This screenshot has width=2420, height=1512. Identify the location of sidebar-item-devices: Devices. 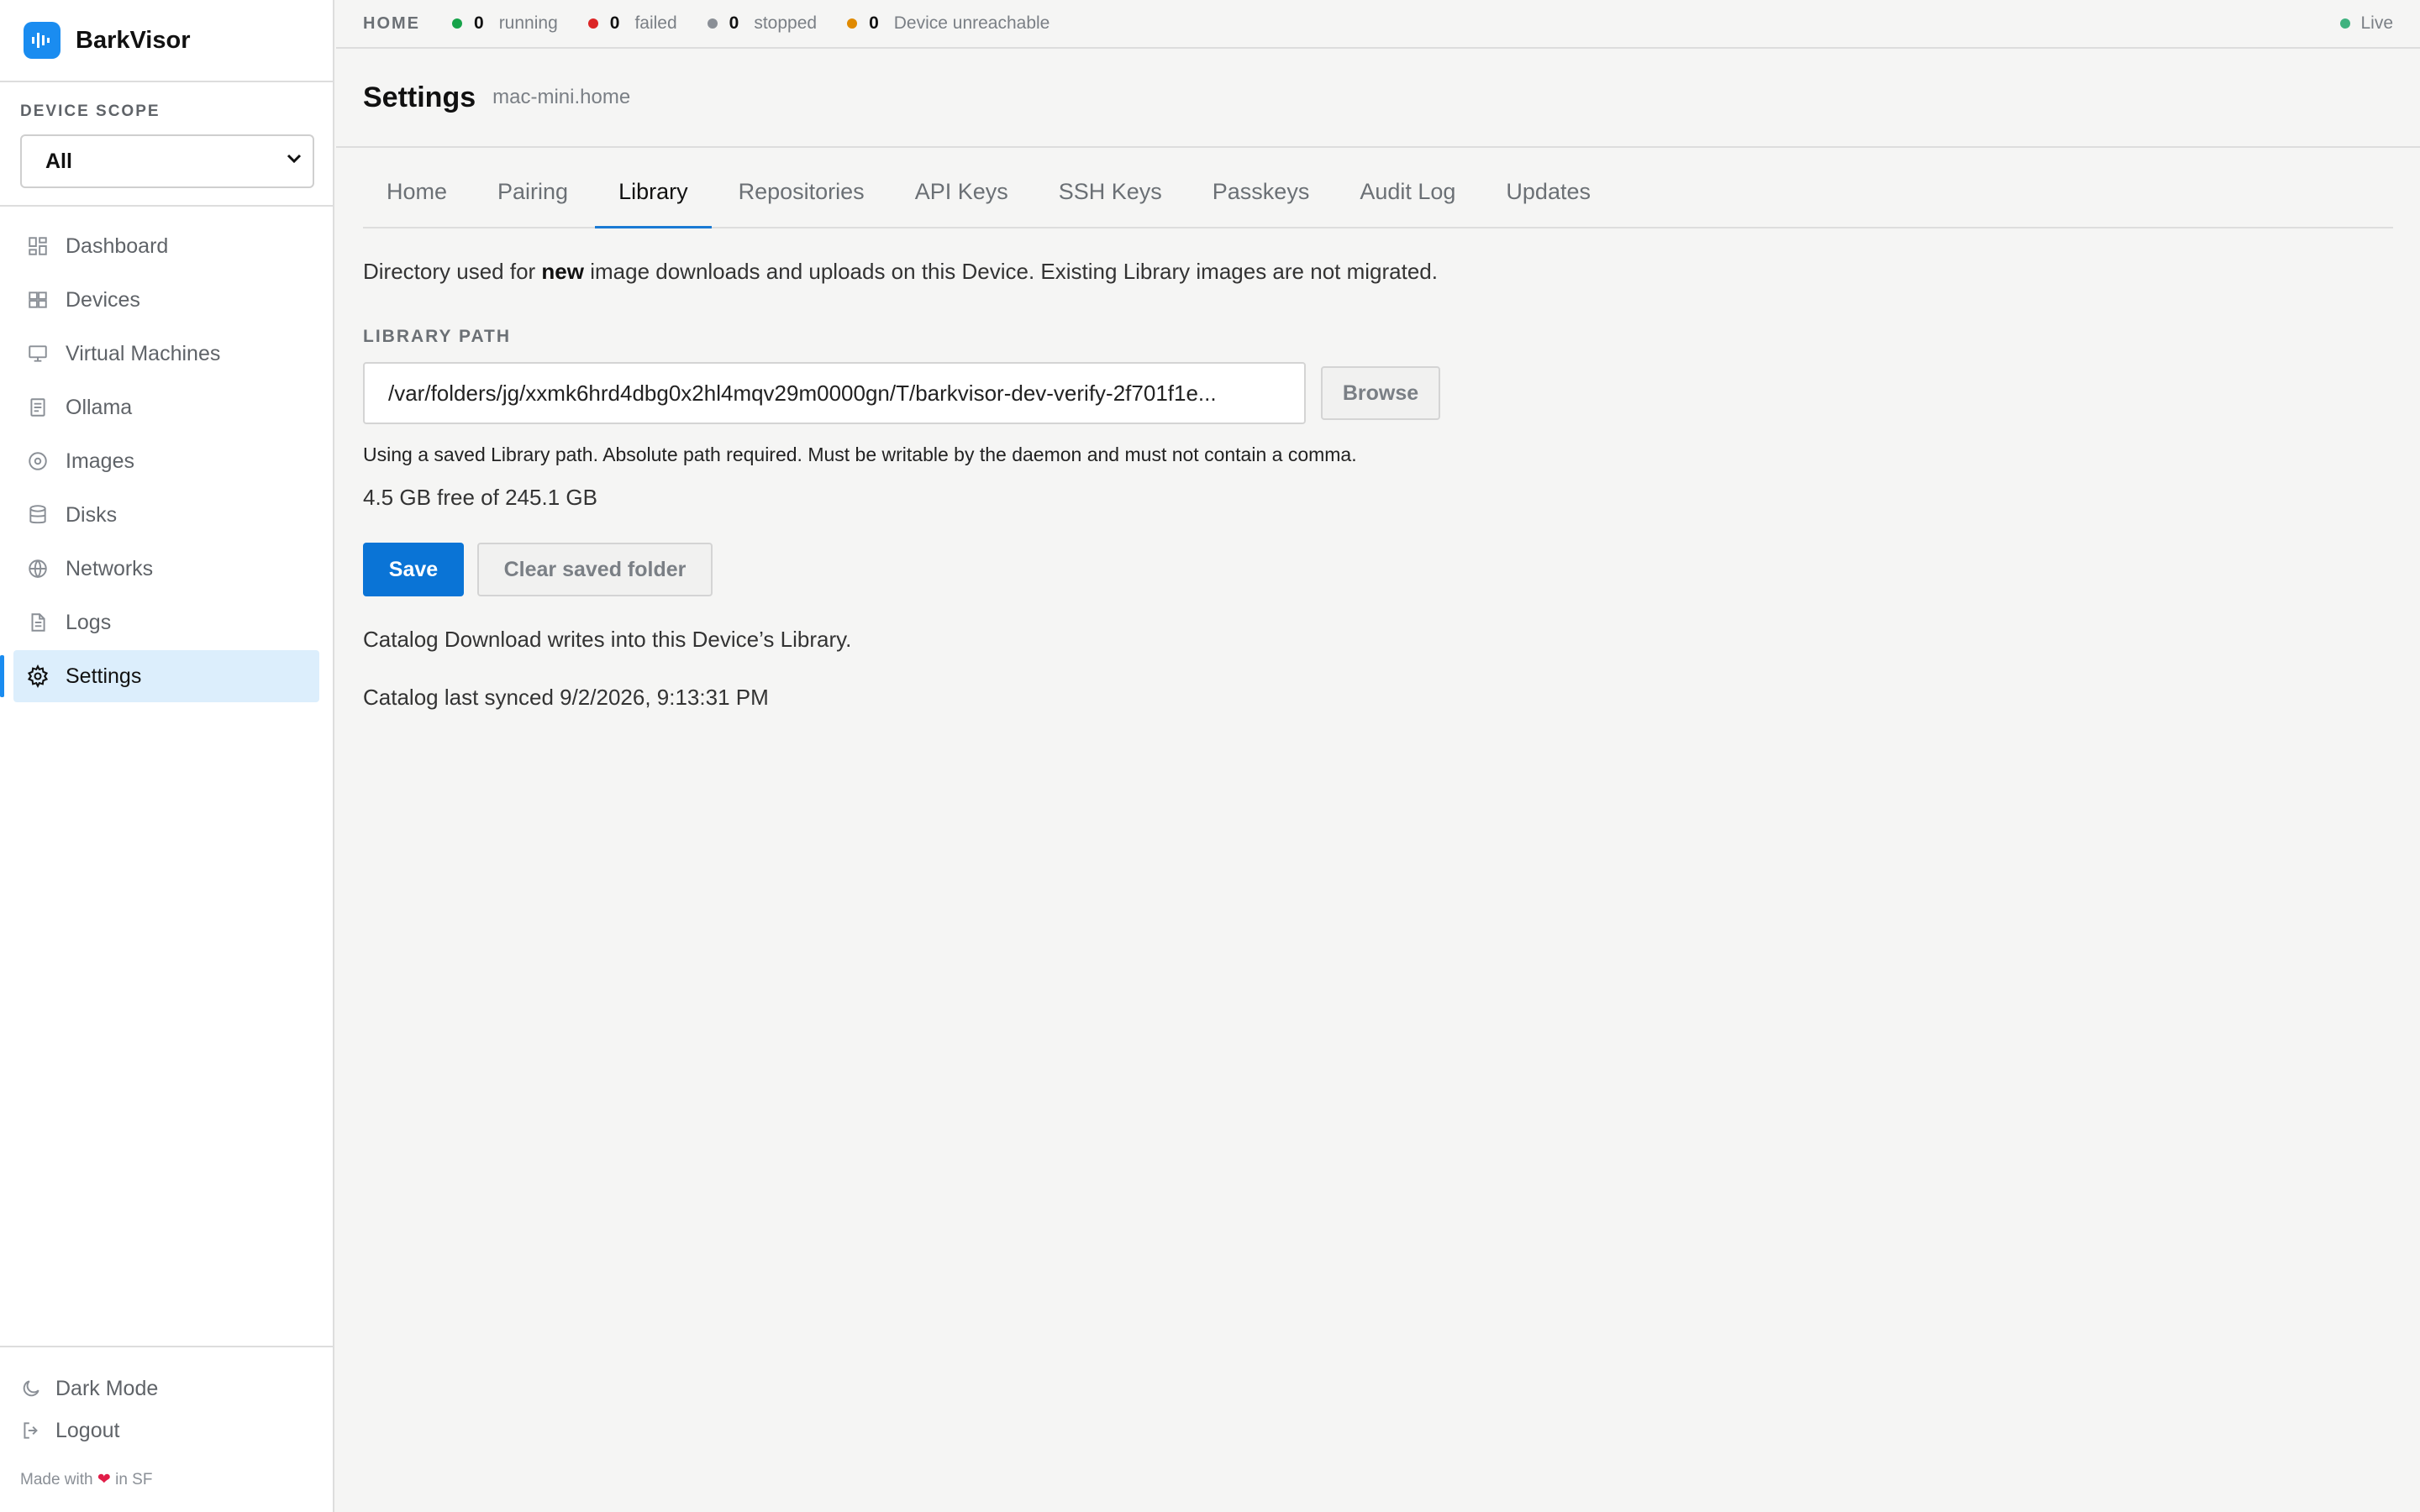
(166, 300).